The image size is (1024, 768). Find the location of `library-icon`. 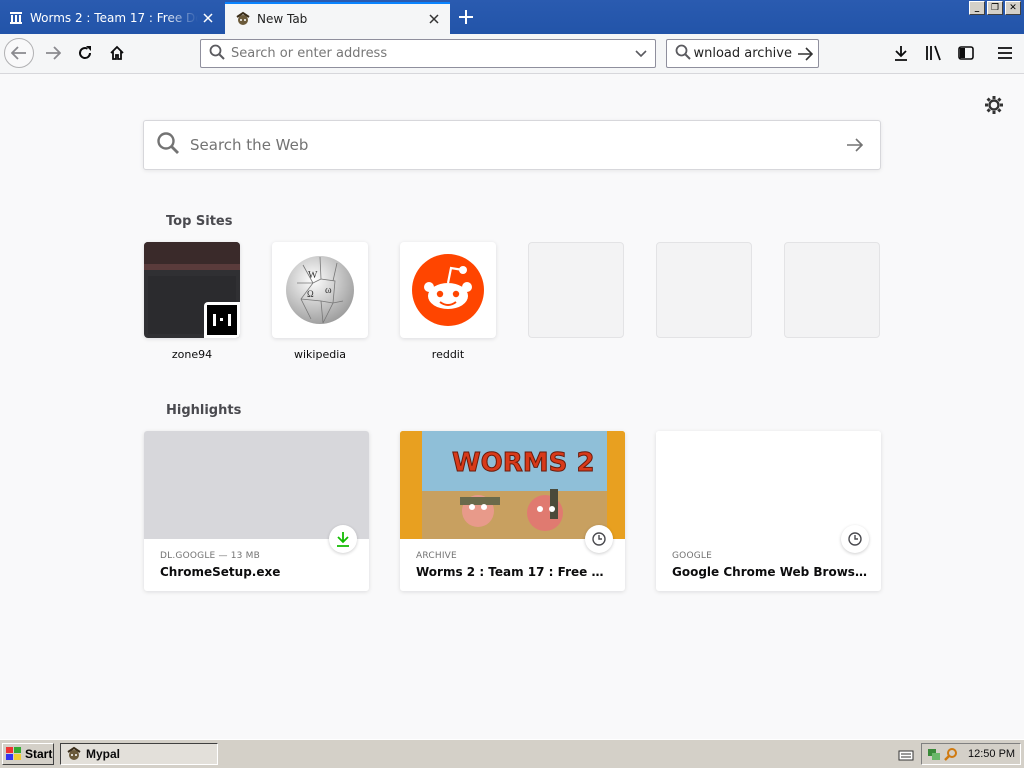

library-icon is located at coordinates (933, 53).